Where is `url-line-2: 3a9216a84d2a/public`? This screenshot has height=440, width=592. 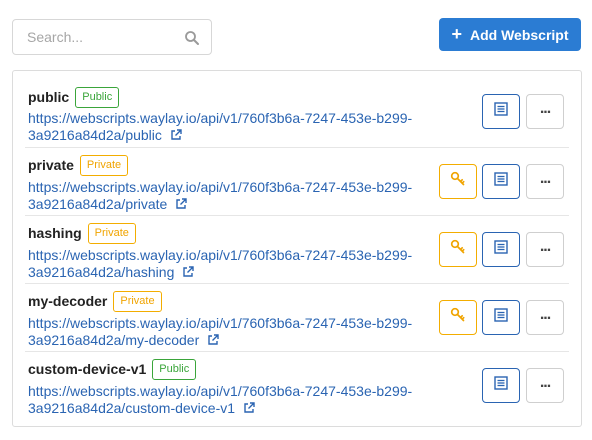
url-line-2: 3a9216a84d2a/public is located at coordinates (95, 135).